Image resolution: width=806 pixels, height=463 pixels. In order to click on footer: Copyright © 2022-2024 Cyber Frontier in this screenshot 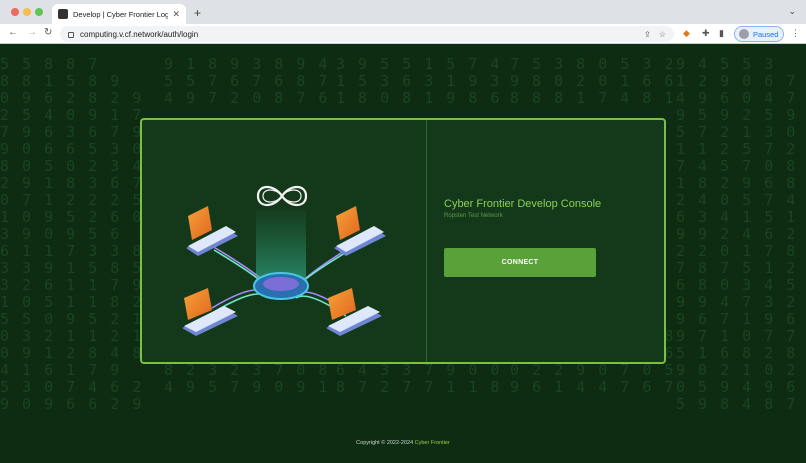, I will do `click(403, 443)`.